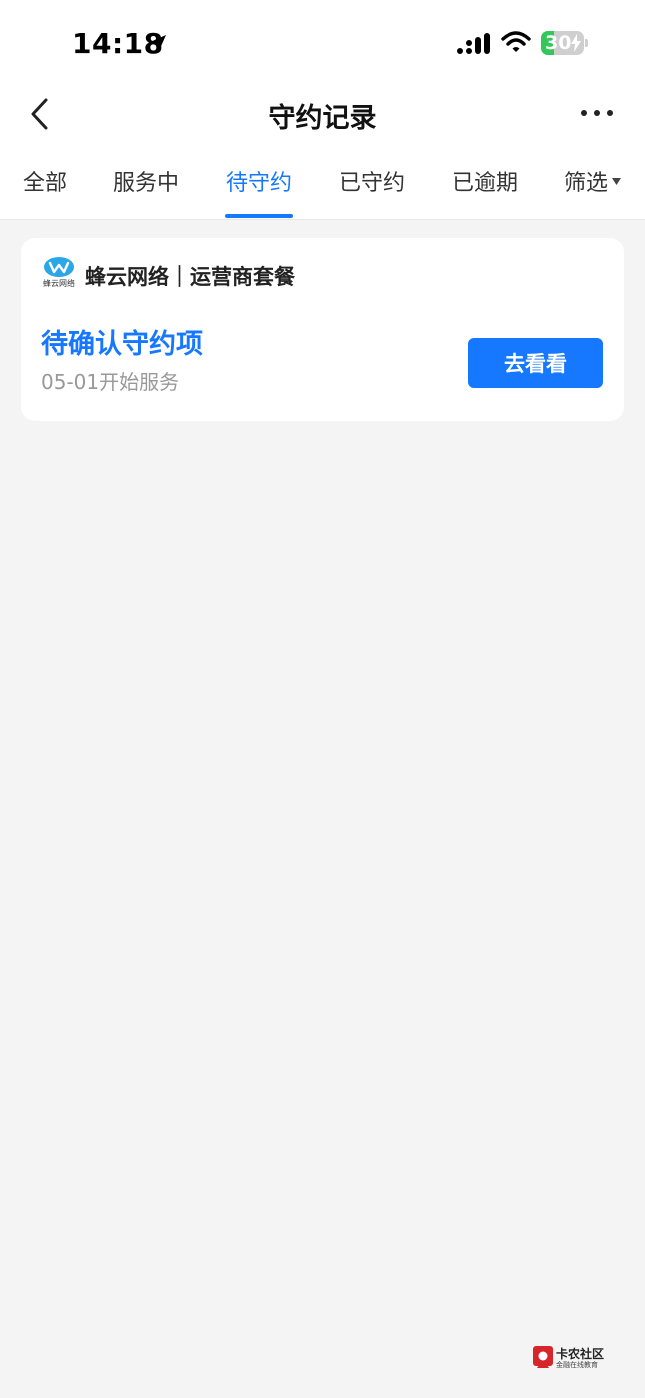  I want to click on active-tab-indicator, so click(259, 216).